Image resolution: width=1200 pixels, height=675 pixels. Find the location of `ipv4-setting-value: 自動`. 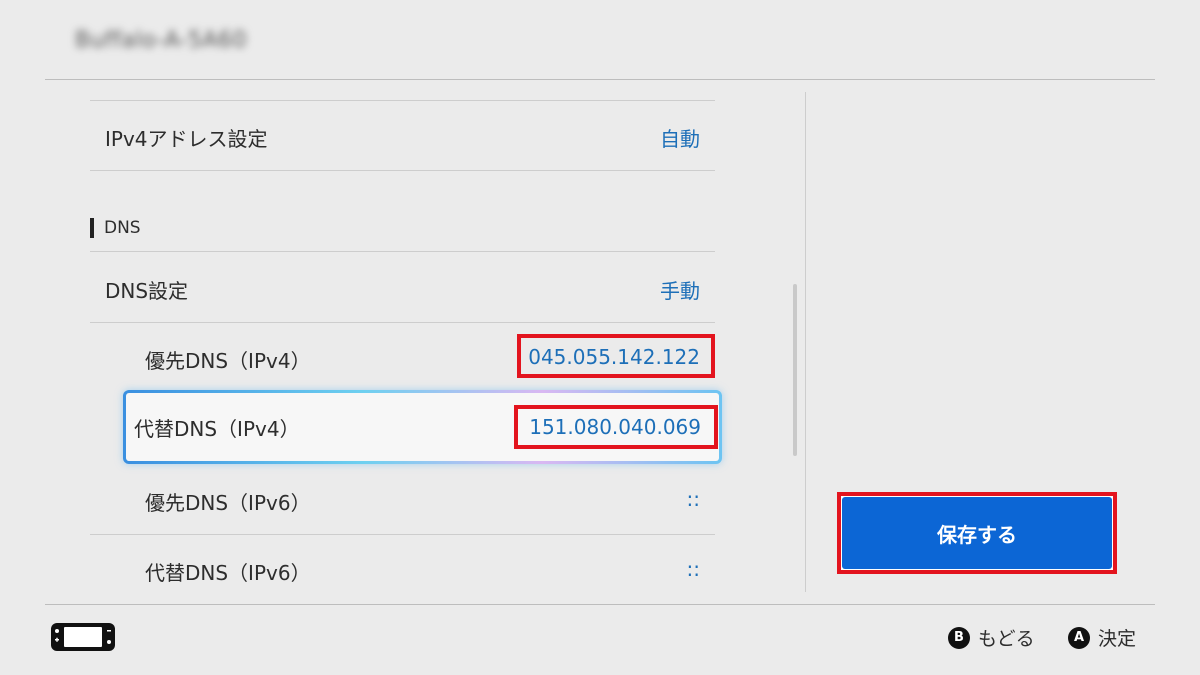

ipv4-setting-value: 自動 is located at coordinates (680, 137).